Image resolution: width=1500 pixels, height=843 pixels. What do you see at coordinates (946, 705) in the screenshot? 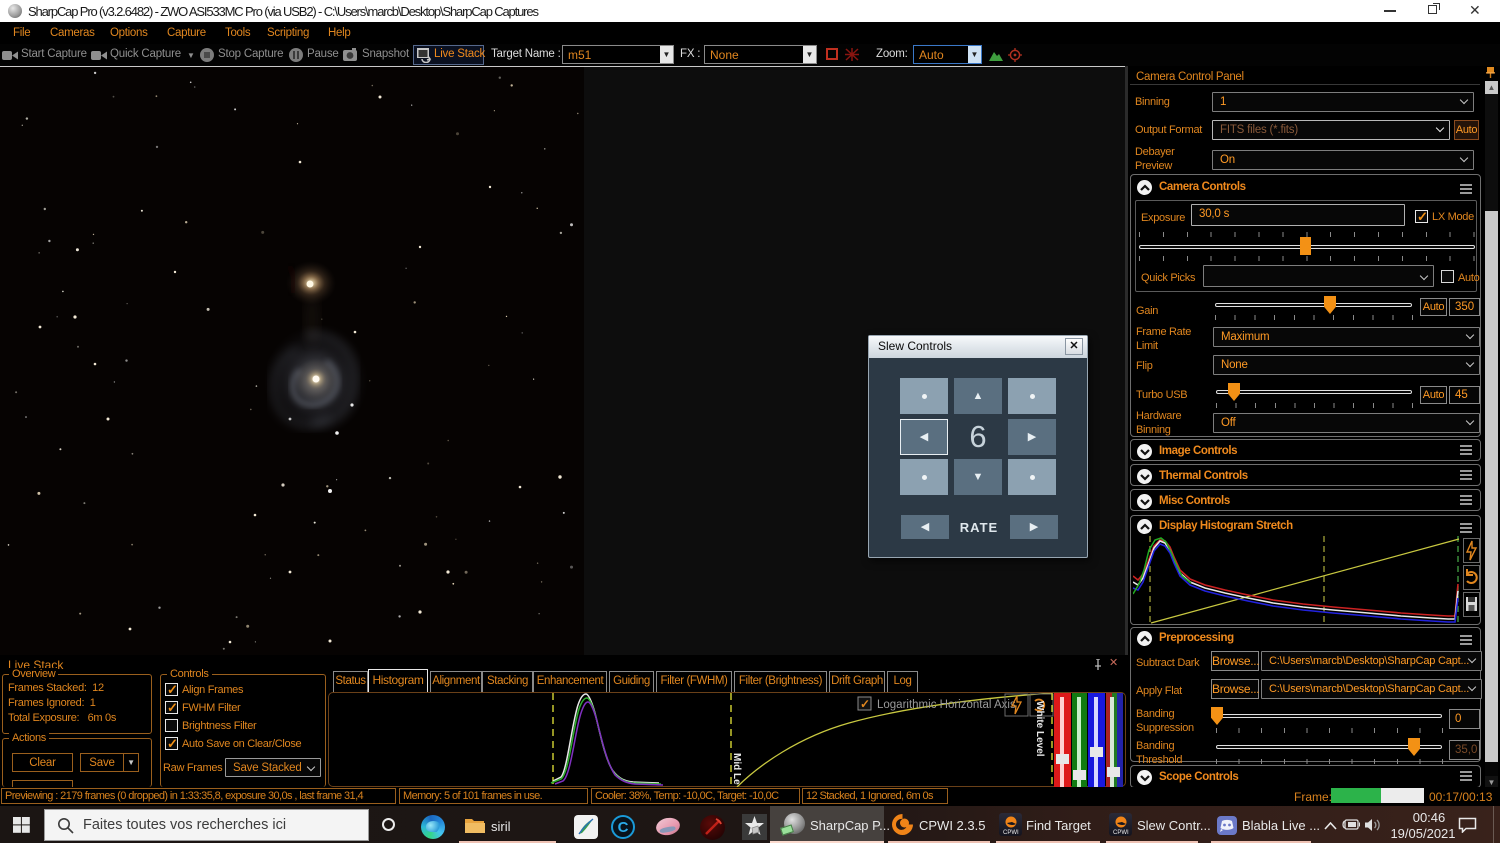
I see `svg-text: Logarithmic Horizontal Axis` at bounding box center [946, 705].